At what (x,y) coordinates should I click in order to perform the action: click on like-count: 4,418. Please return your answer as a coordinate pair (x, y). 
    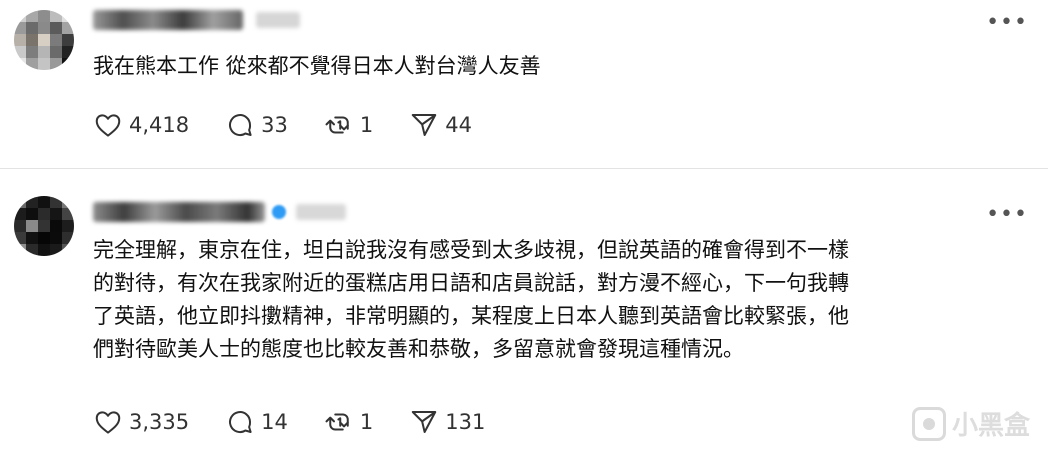
    Looking at the image, I should click on (159, 125).